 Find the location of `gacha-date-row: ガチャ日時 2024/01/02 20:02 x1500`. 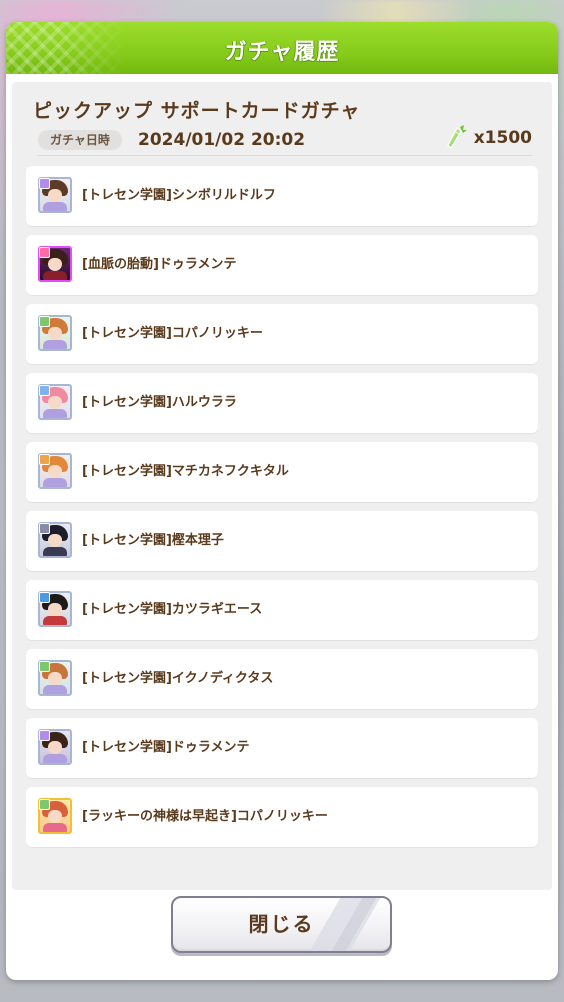

gacha-date-row: ガチャ日時 2024/01/02 20:02 x1500 is located at coordinates (285, 138).